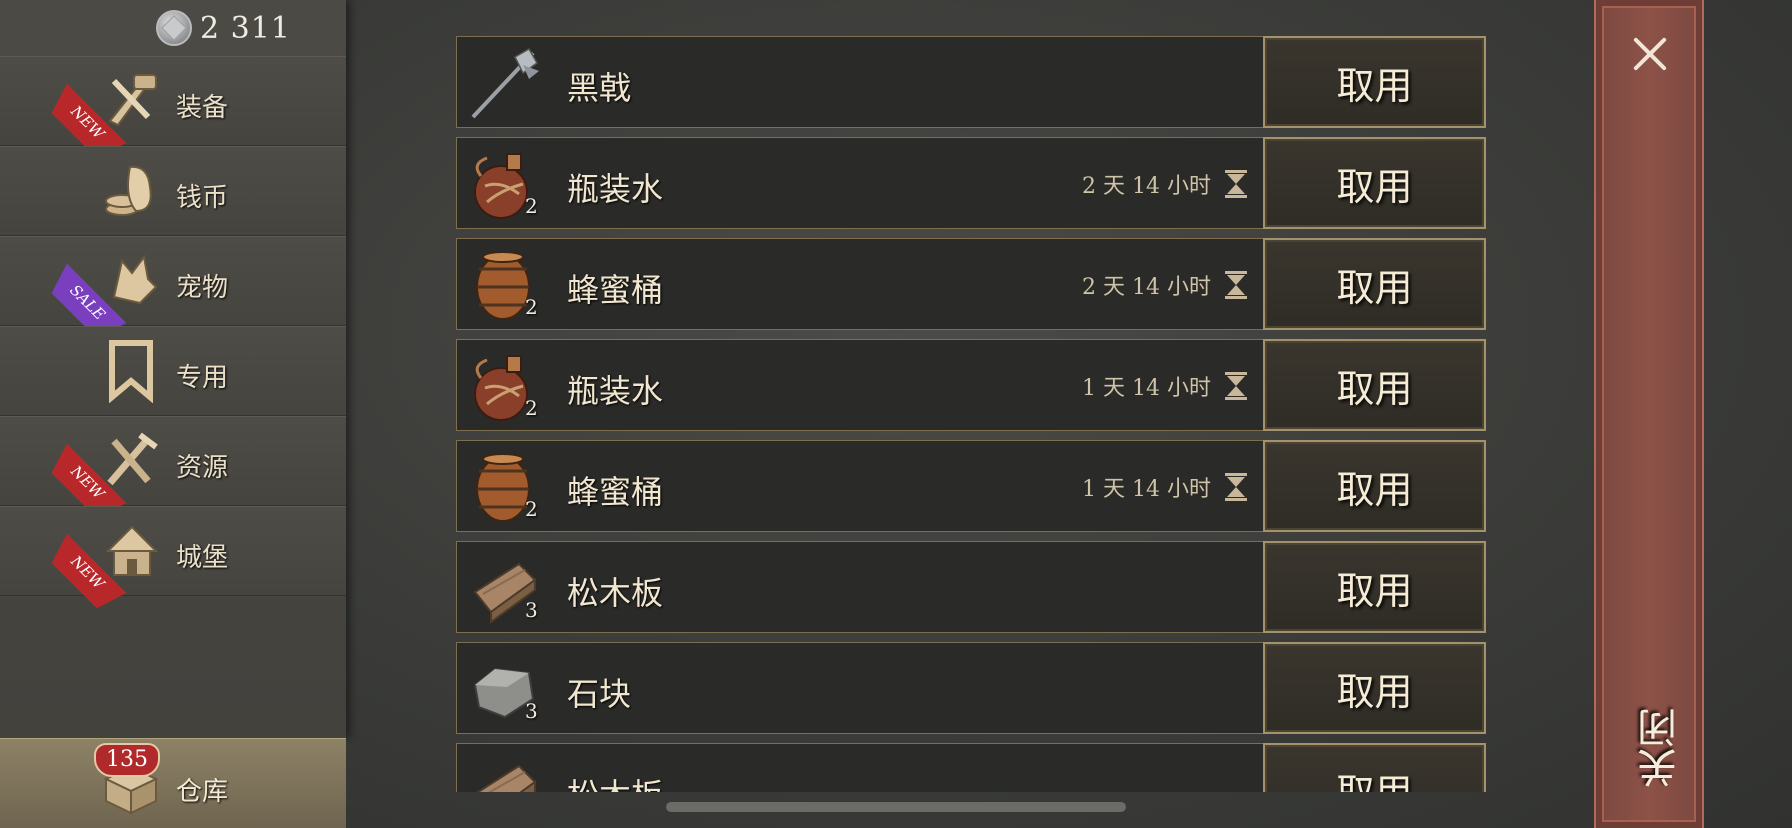 The height and width of the screenshot is (828, 1792). I want to click on item-info: 松木板, so click(859, 767).